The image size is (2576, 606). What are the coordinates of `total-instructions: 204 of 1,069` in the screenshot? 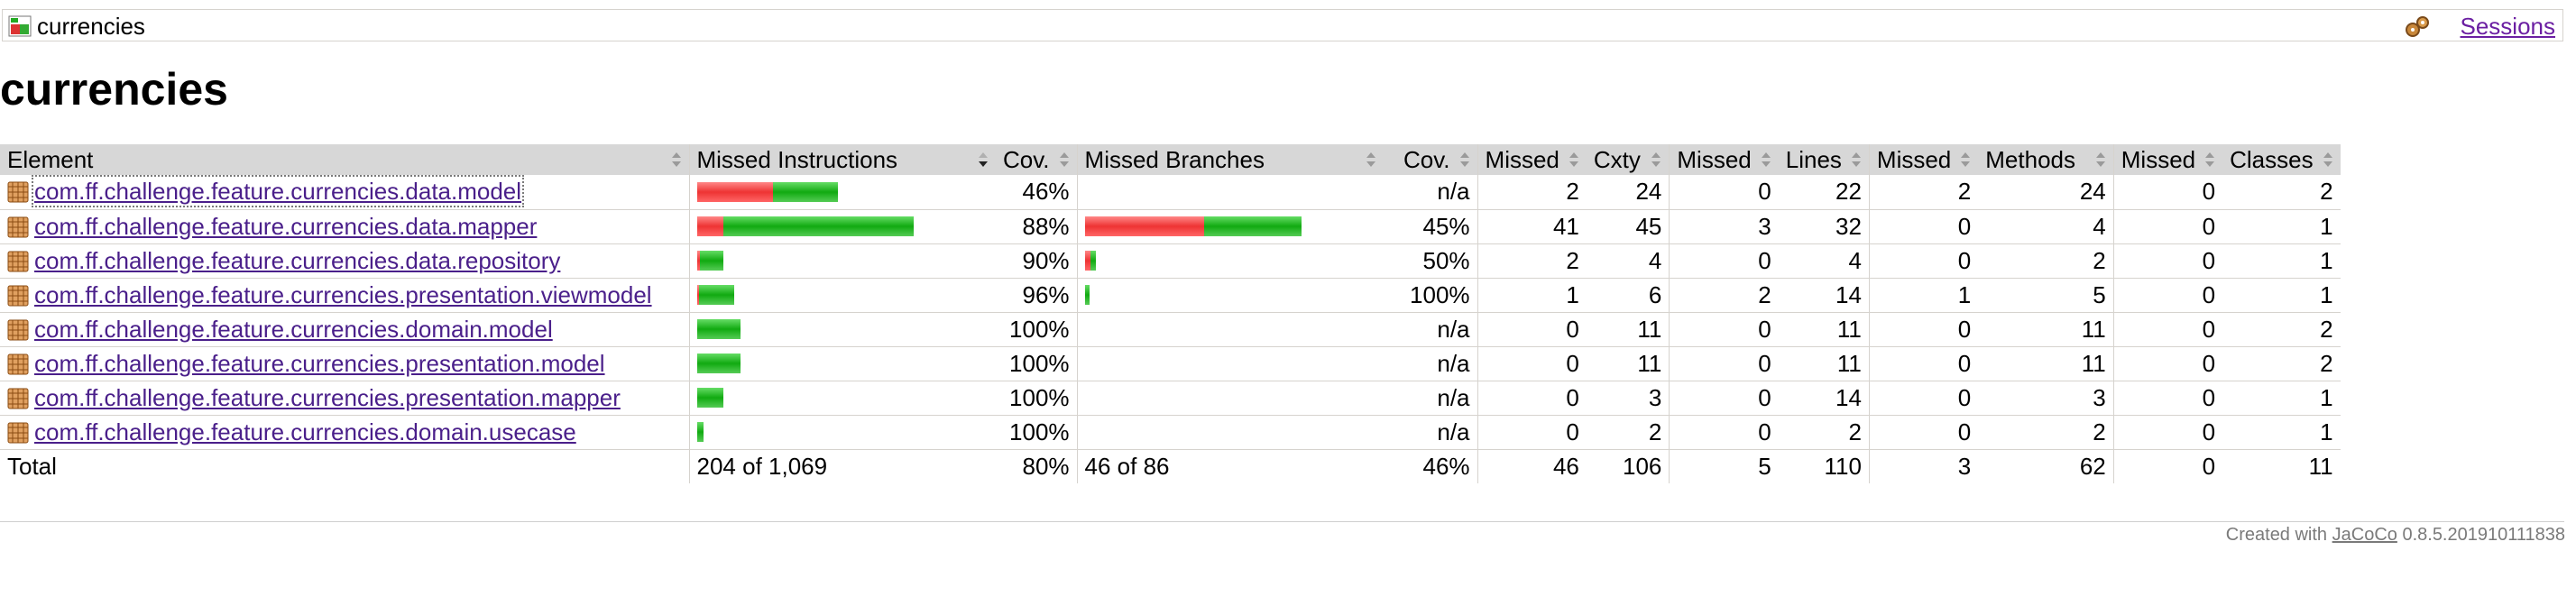 It's located at (842, 466).